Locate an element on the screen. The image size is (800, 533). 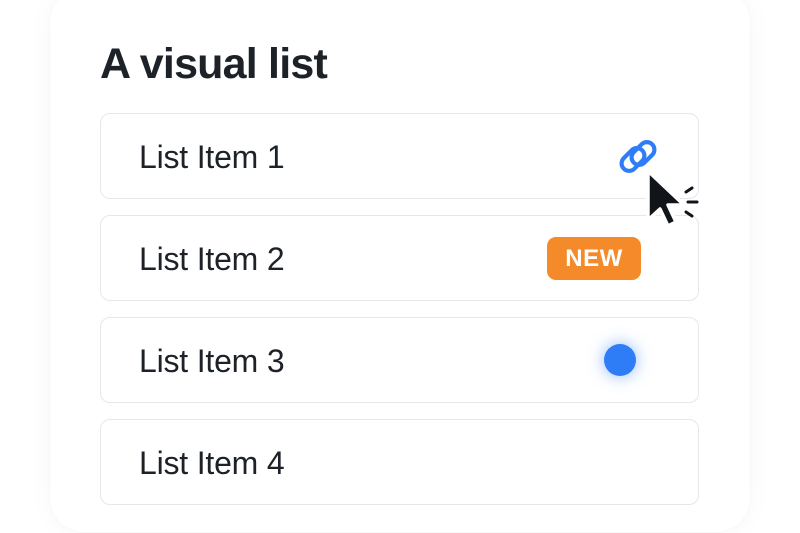
list-item-label: List Item 4 is located at coordinates (212, 463).